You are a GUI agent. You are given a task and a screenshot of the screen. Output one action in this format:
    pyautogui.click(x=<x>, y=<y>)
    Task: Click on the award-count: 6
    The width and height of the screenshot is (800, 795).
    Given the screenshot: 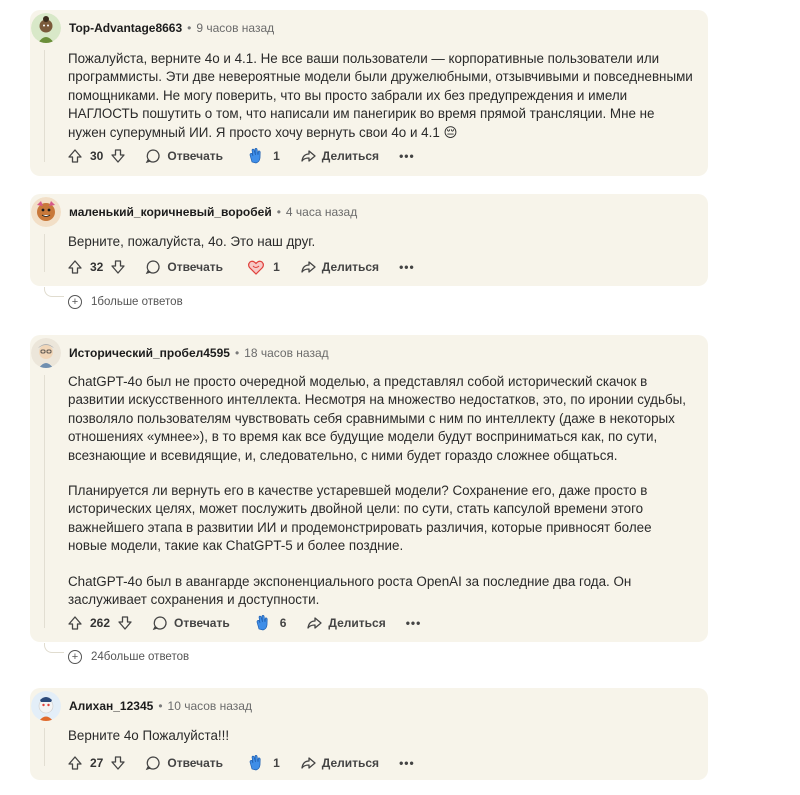 What is the action you would take?
    pyautogui.click(x=283, y=623)
    